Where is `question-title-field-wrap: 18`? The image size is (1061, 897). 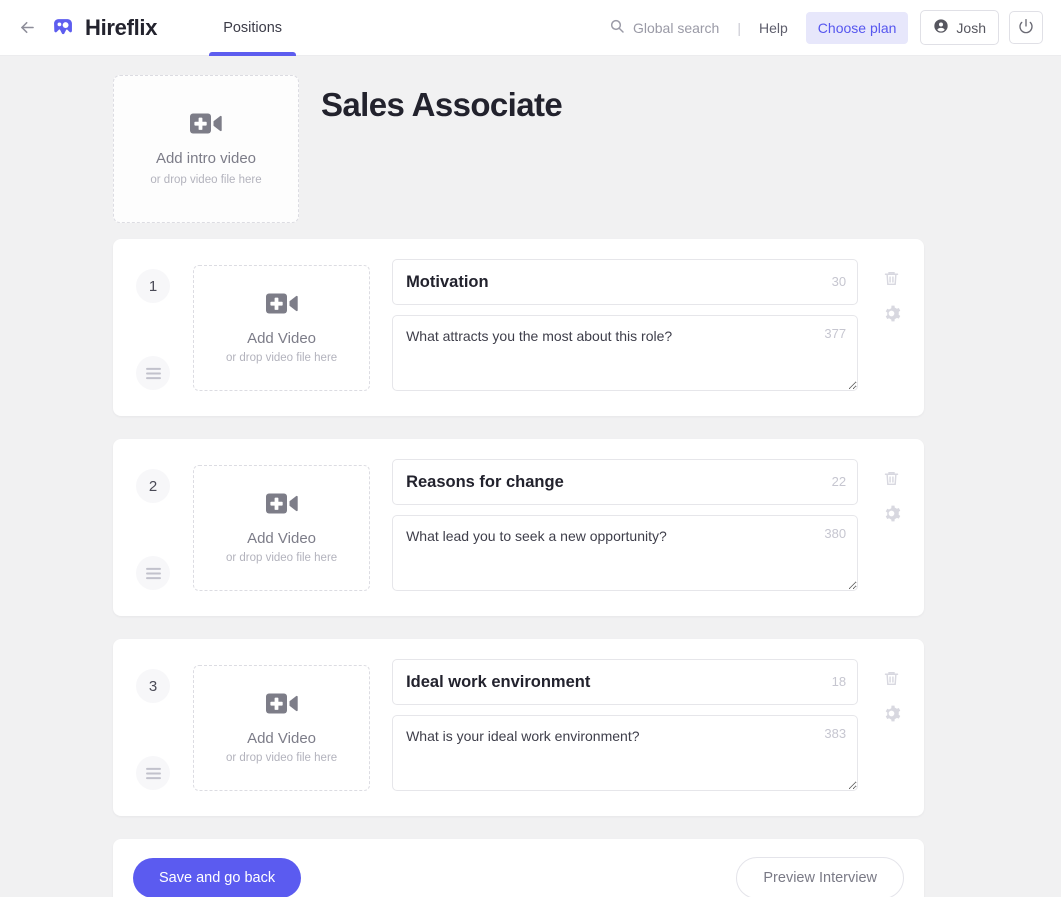 question-title-field-wrap: 18 is located at coordinates (625, 682).